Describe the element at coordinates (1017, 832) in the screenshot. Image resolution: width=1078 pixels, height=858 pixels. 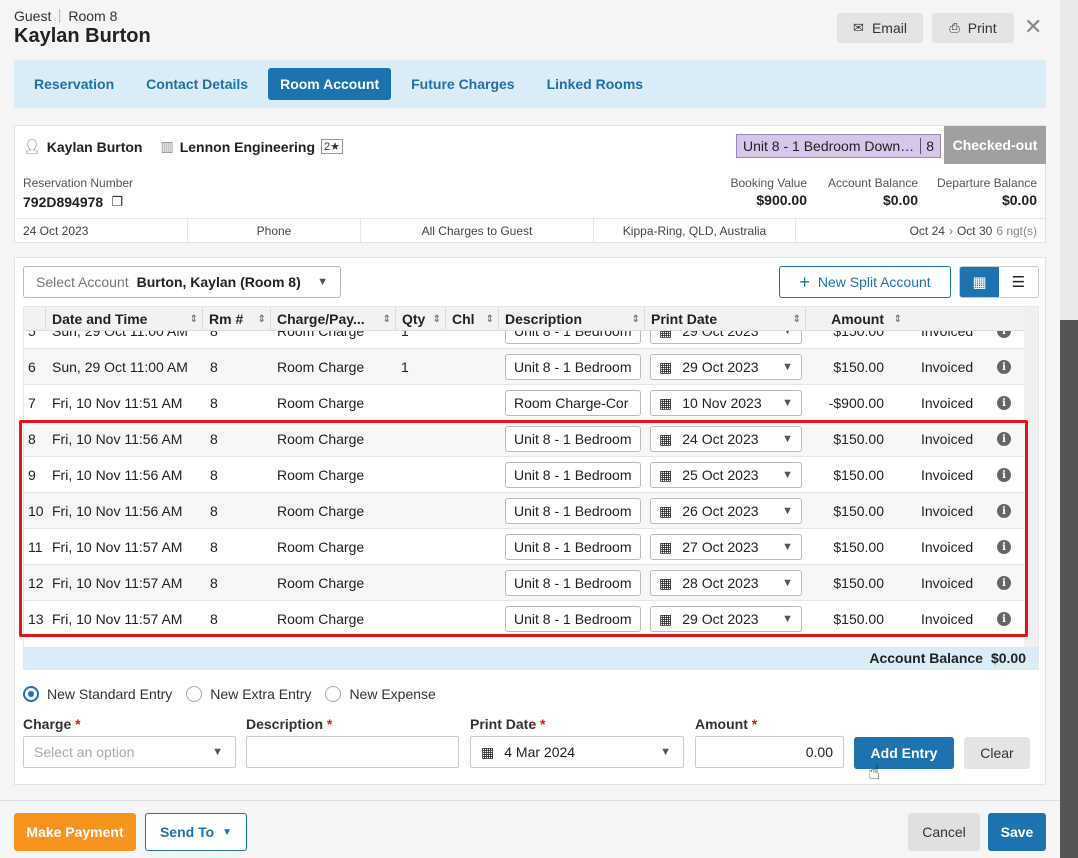
I see `save-button: Save` at that location.